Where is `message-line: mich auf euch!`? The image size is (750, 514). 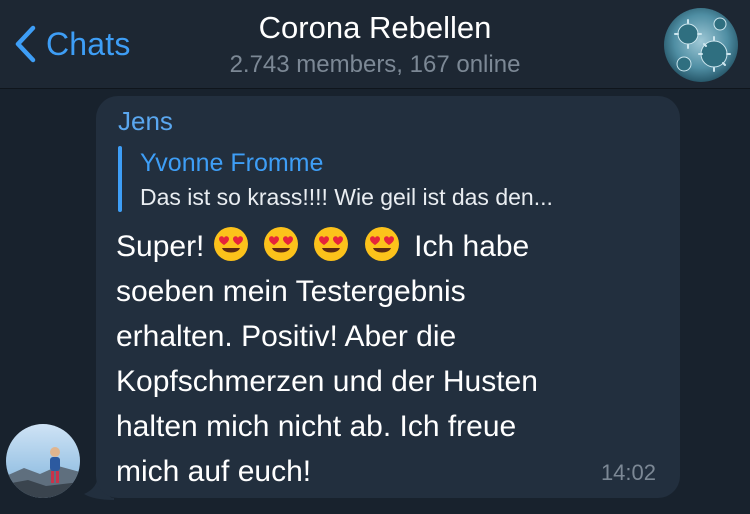
message-line: mich auf euch! is located at coordinates (214, 471).